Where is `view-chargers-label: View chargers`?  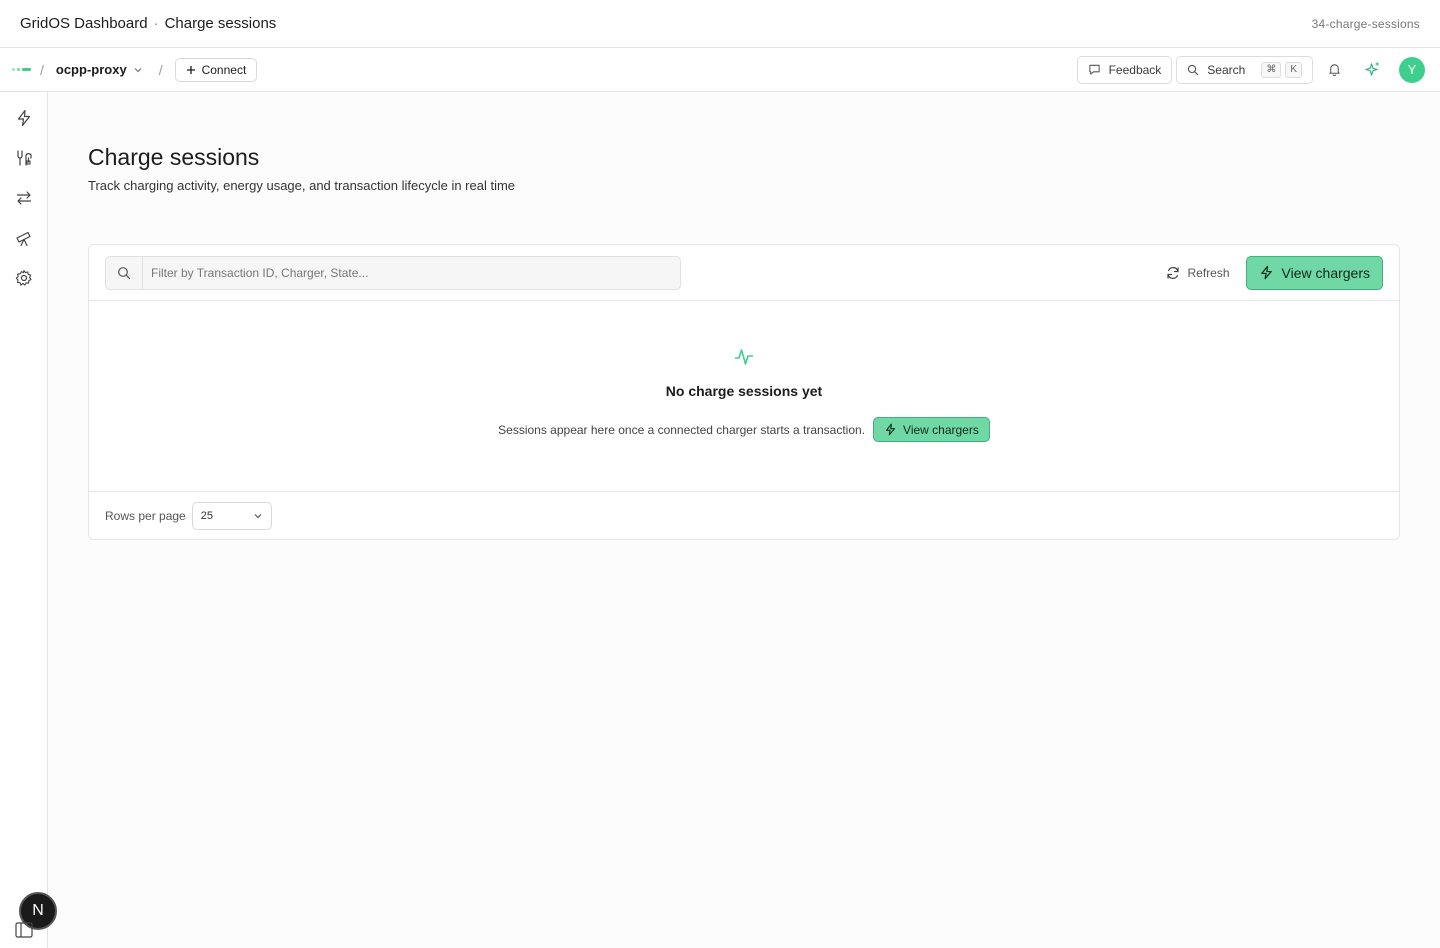
view-chargers-label: View chargers is located at coordinates (1325, 272).